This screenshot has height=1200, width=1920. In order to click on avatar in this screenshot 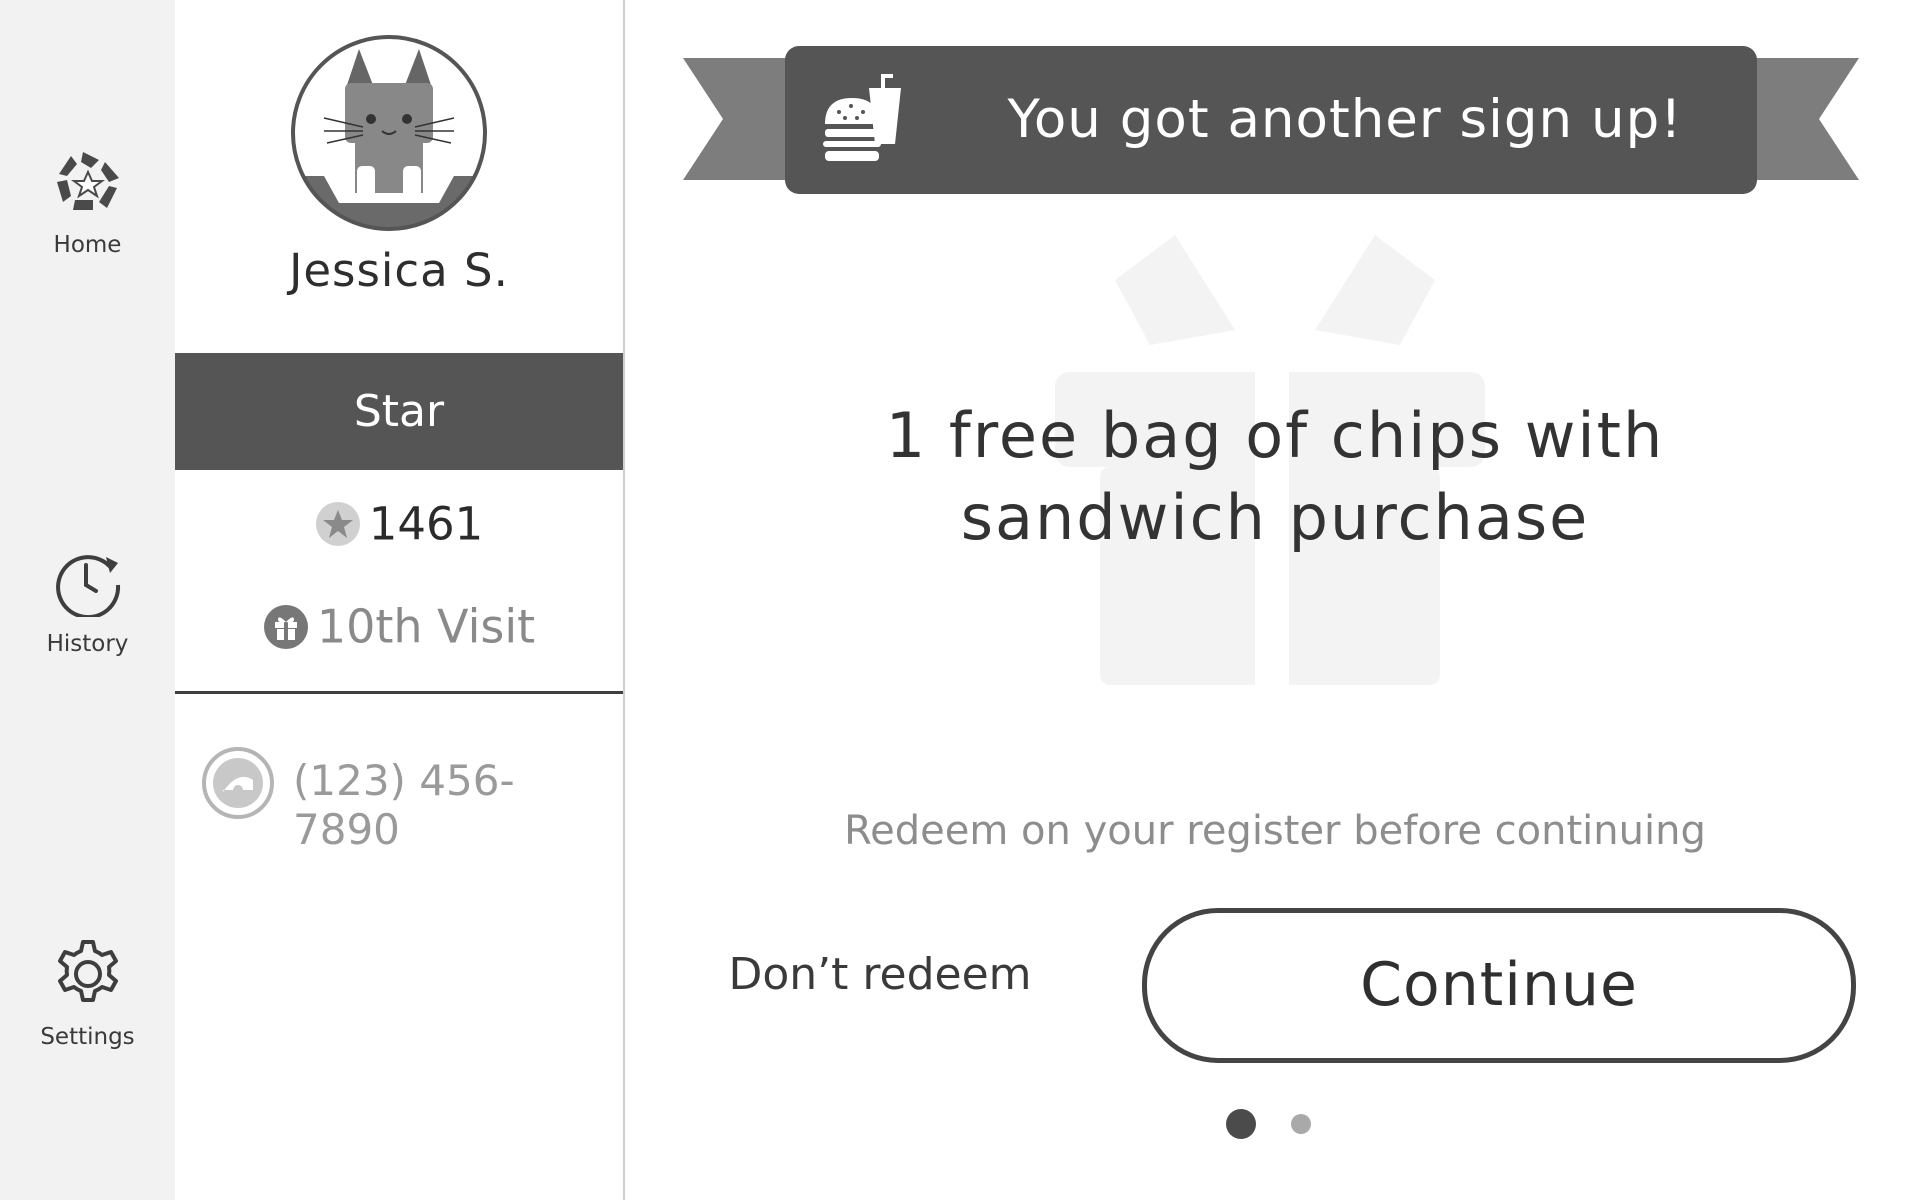, I will do `click(389, 133)`.